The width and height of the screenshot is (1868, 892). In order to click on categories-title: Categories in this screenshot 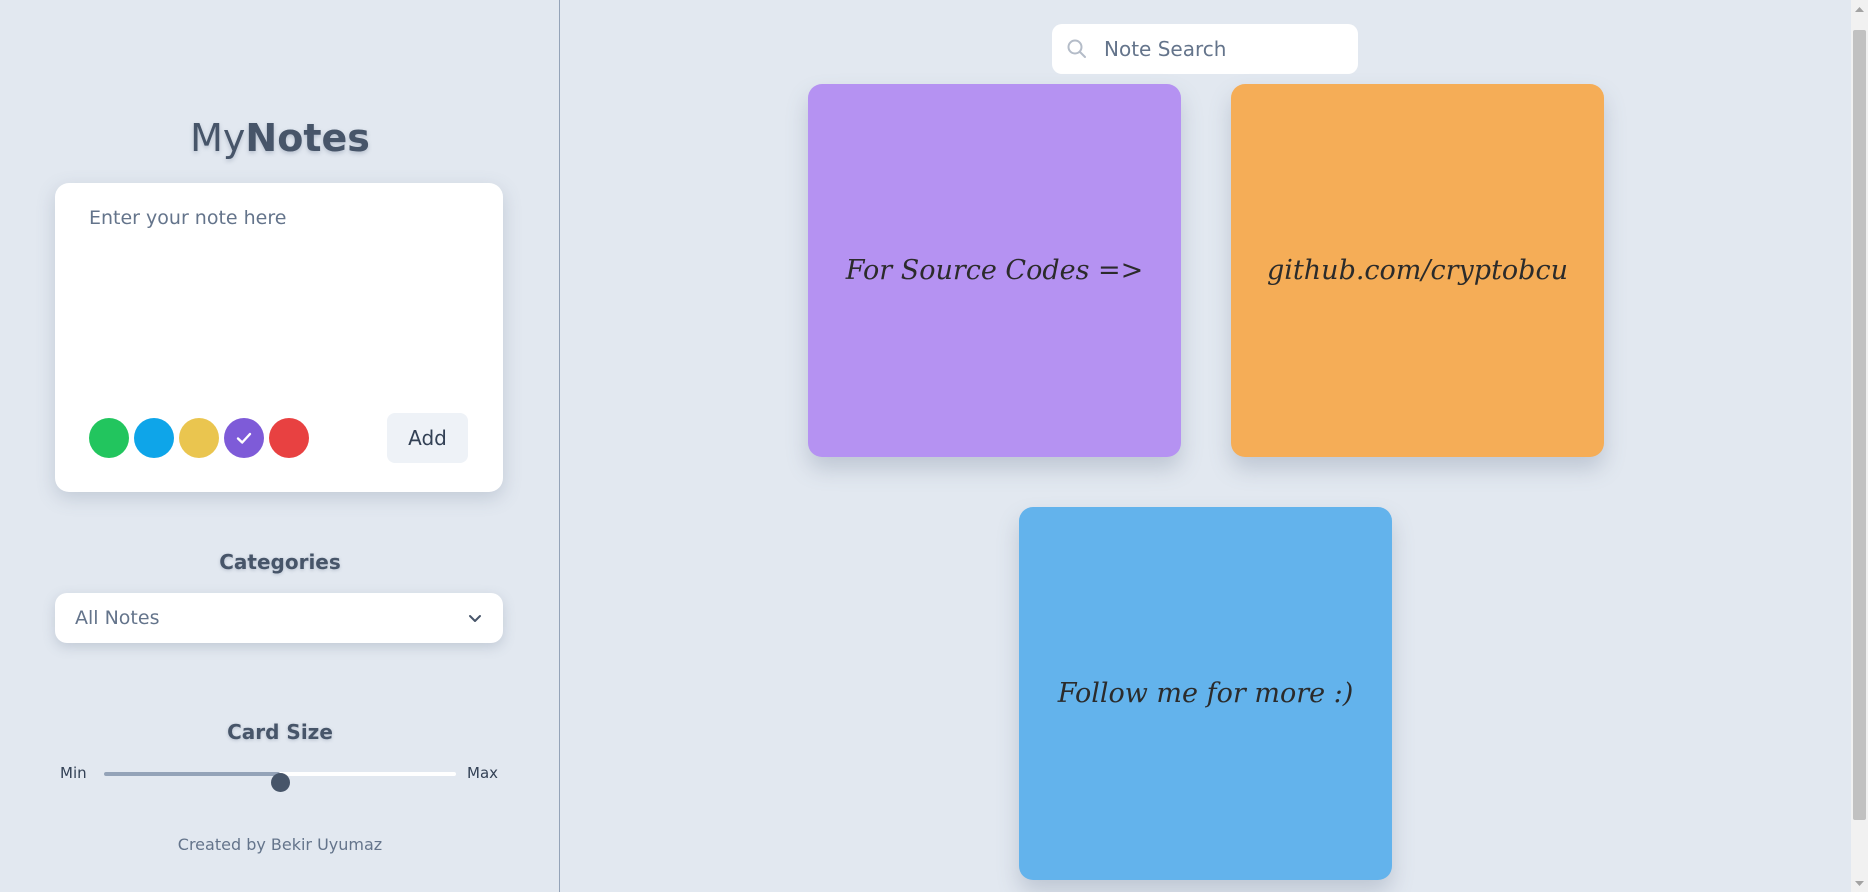, I will do `click(280, 562)`.